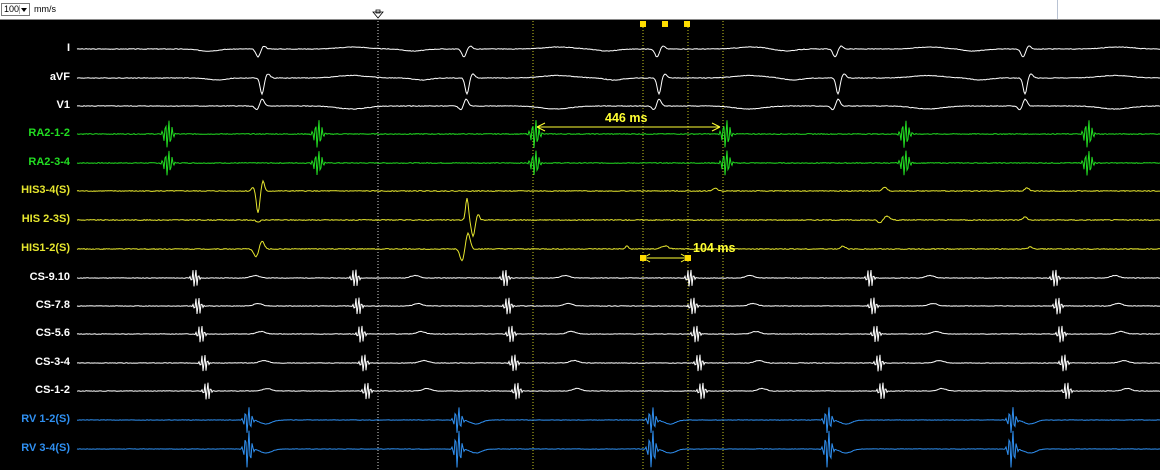 The image size is (1160, 470). What do you see at coordinates (714, 248) in the screenshot?
I see `measurement-label-104: 104 ms` at bounding box center [714, 248].